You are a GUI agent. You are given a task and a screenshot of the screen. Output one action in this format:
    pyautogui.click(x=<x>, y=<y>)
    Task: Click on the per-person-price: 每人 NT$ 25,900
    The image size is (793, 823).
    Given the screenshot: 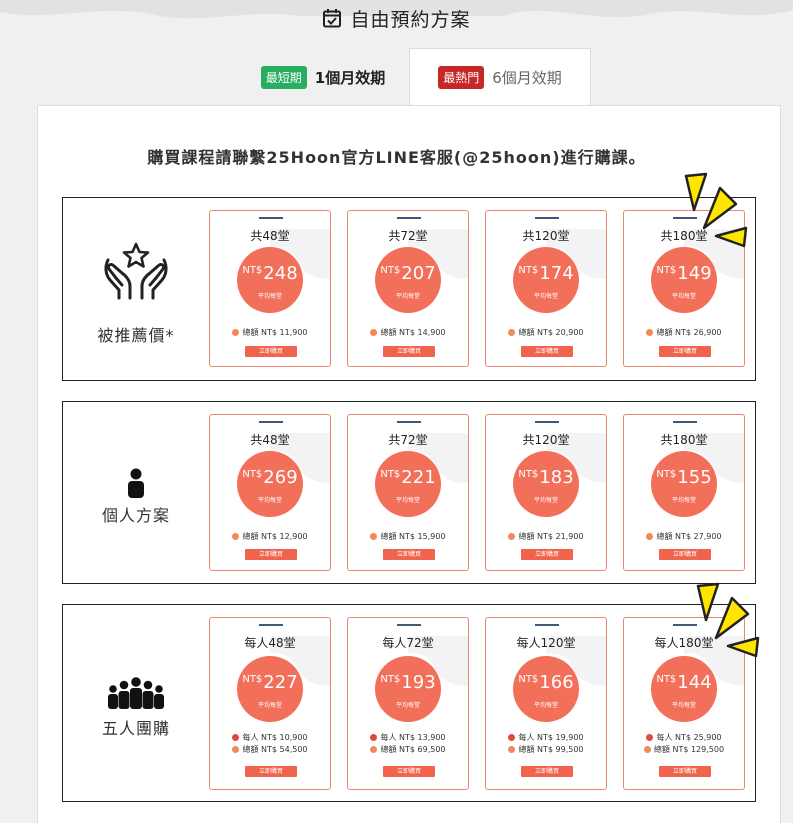 What is the action you would take?
    pyautogui.click(x=684, y=737)
    